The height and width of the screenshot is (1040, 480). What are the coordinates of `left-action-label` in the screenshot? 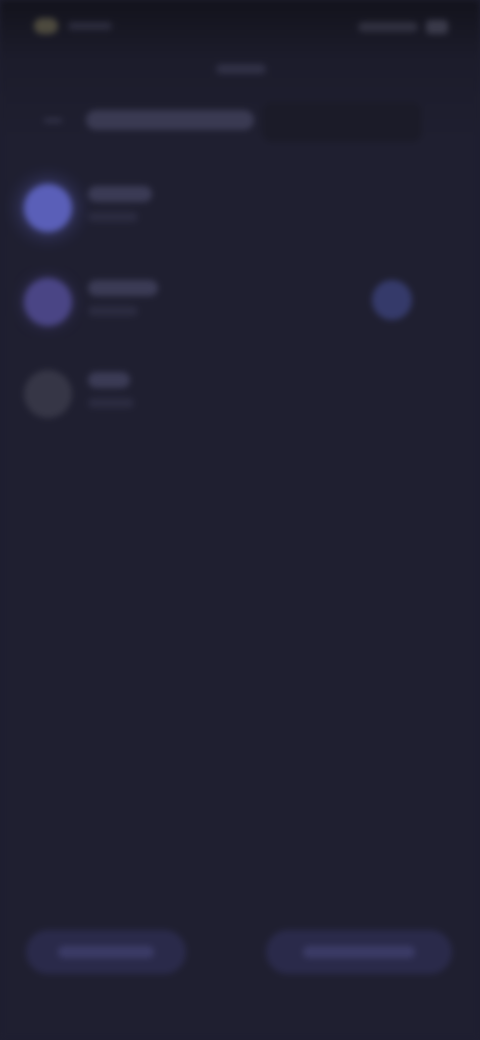 It's located at (106, 952).